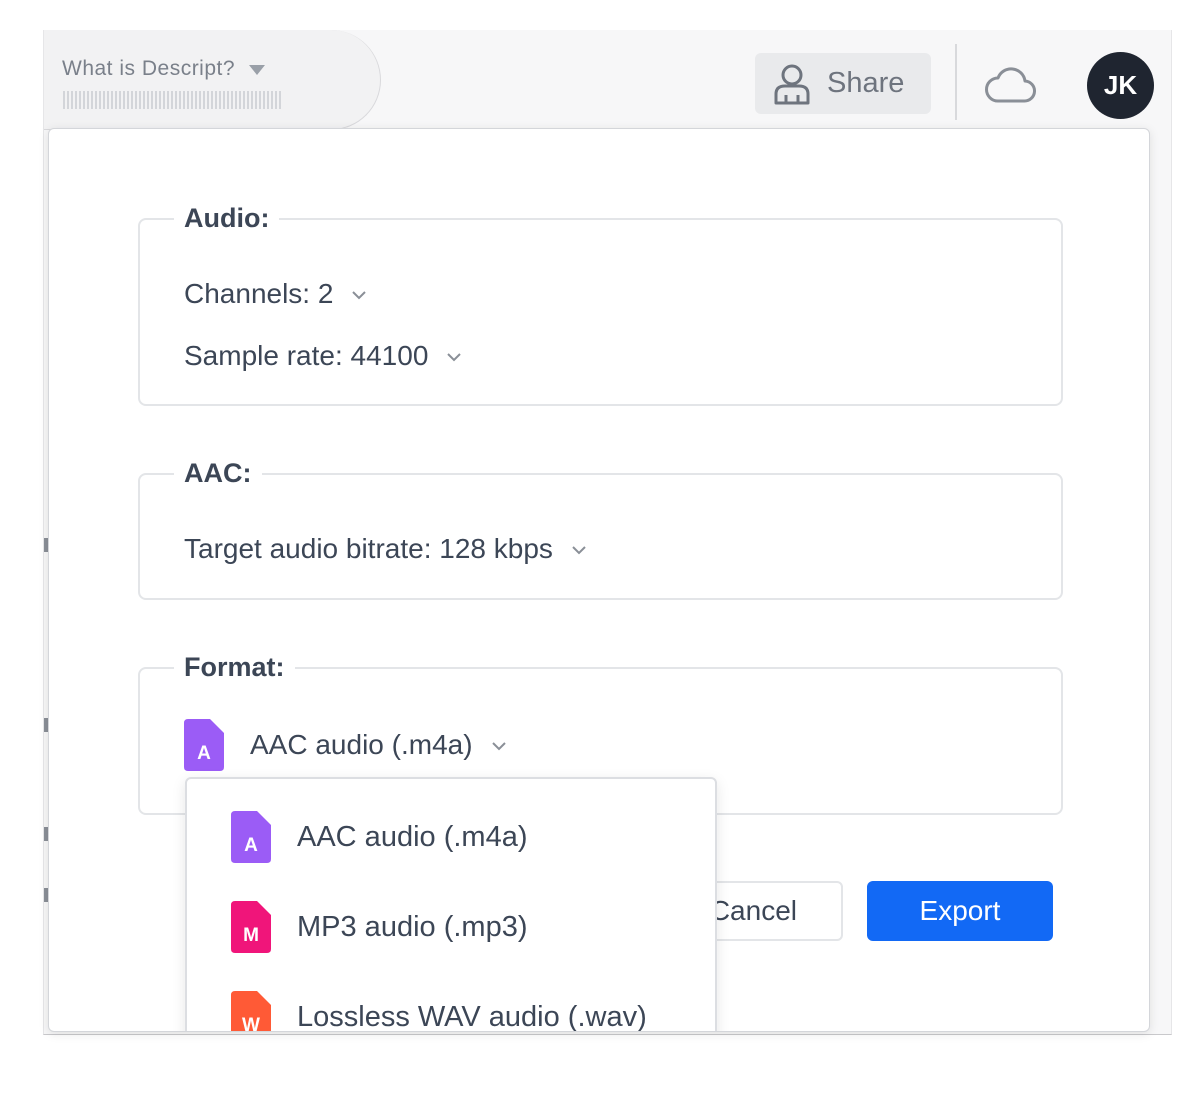  Describe the element at coordinates (1010, 84) in the screenshot. I see `cloud-icon` at that location.